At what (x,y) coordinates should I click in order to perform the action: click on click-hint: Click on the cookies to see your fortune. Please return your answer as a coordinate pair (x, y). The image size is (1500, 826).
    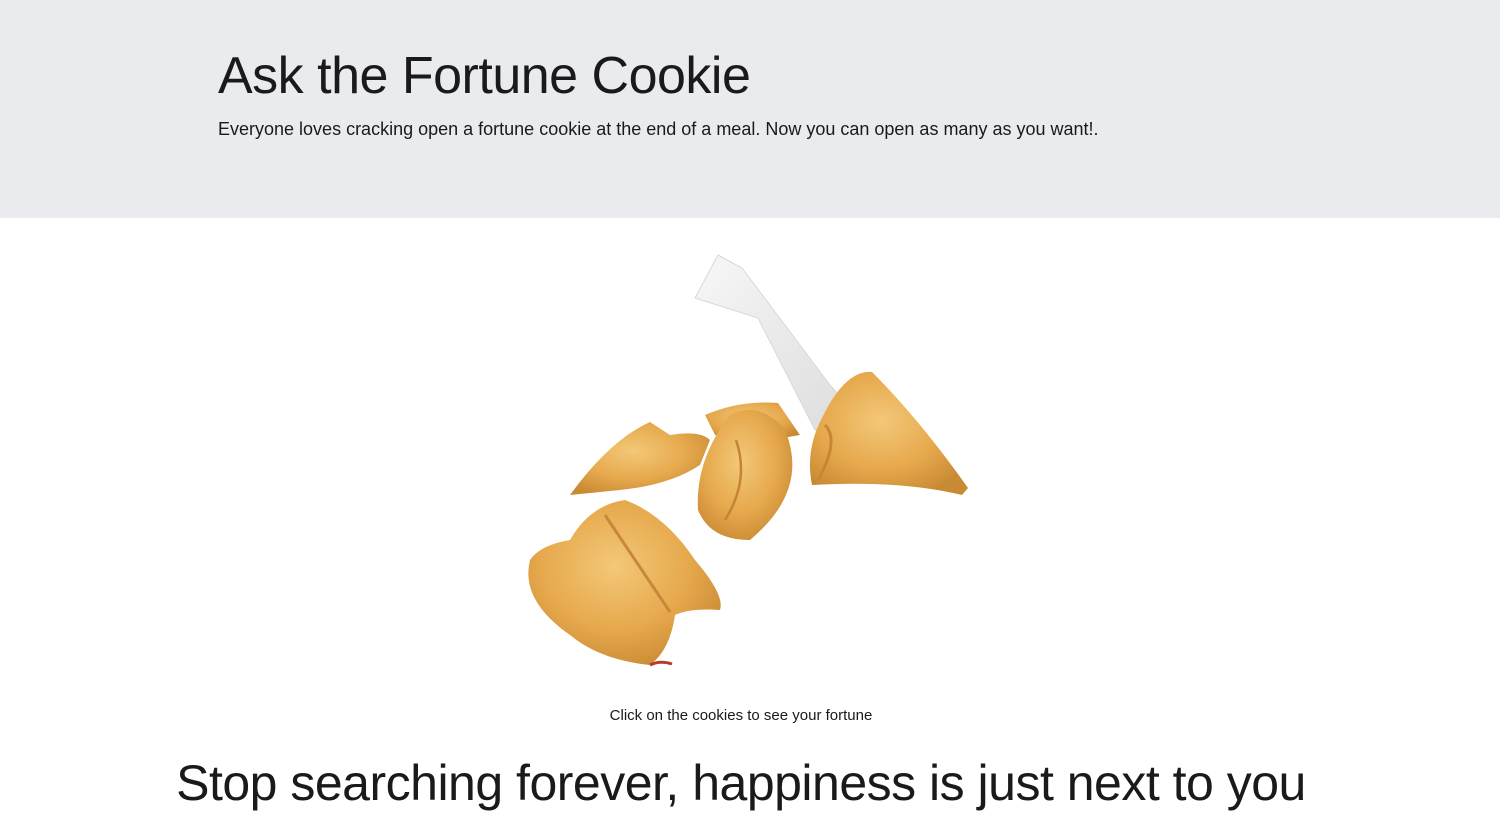
    Looking at the image, I should click on (741, 715).